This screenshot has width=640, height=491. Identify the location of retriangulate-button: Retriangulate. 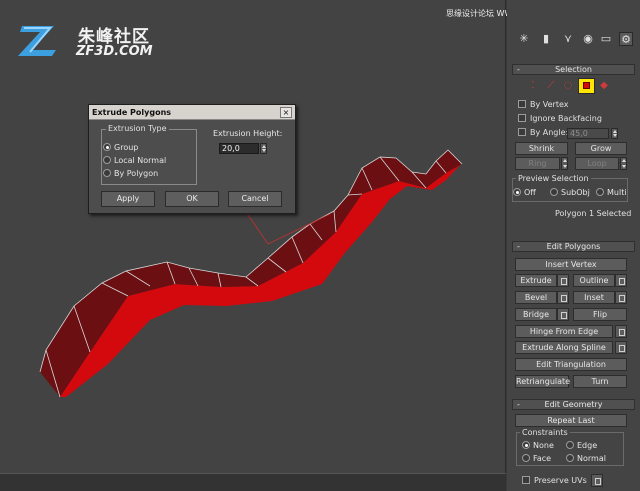
(542, 381).